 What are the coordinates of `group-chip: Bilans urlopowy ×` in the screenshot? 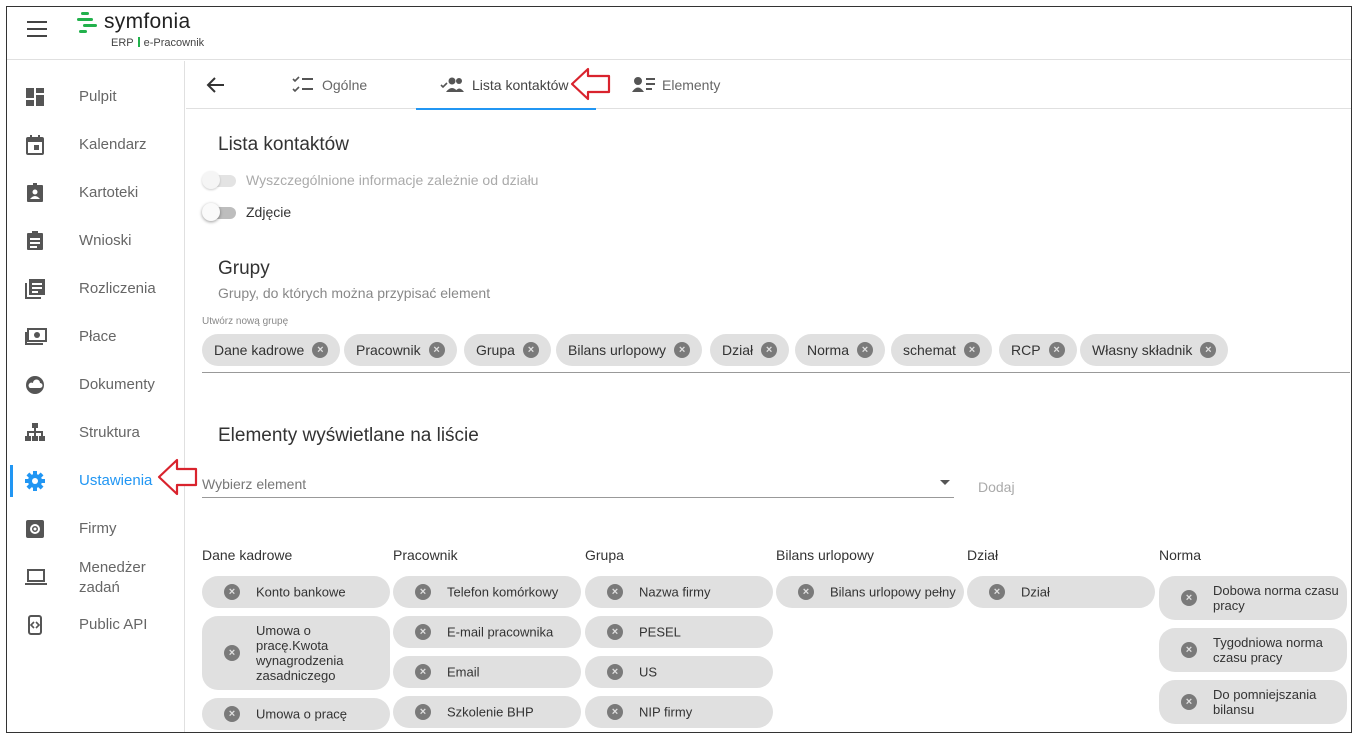 It's located at (629, 350).